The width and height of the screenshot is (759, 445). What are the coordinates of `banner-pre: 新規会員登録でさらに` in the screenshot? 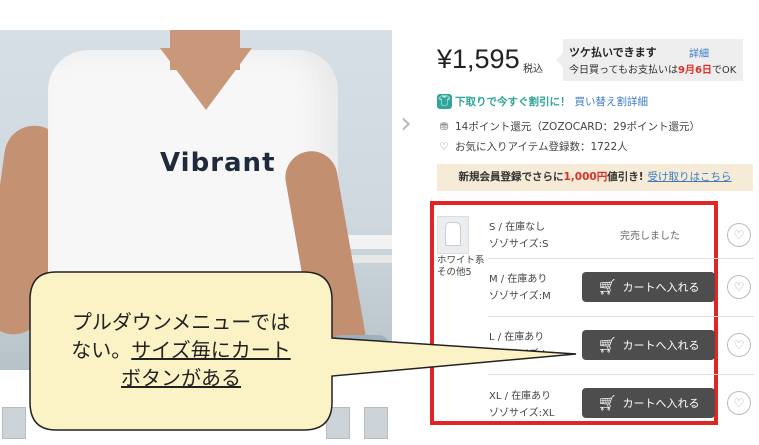 It's located at (511, 177).